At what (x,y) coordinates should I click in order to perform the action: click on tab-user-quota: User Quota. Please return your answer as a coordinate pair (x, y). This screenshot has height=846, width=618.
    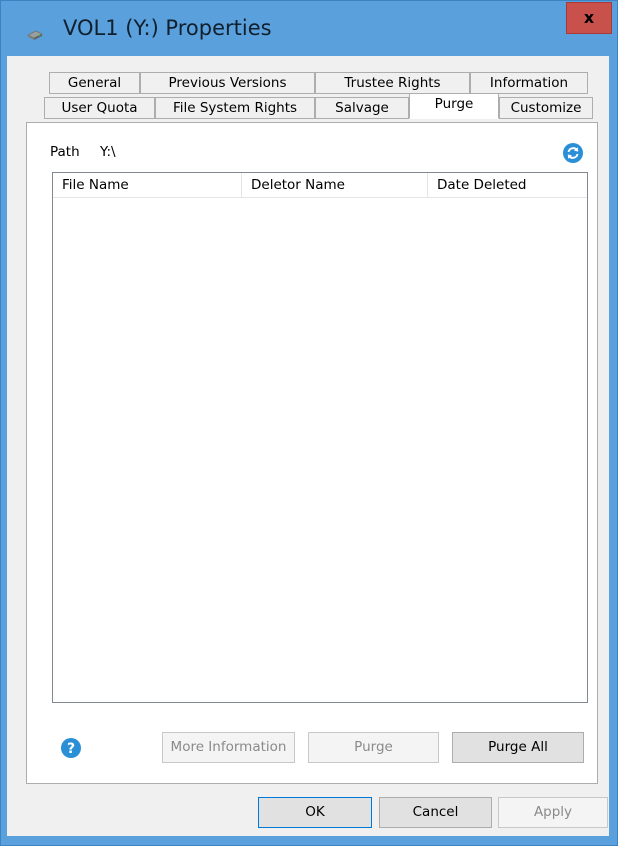
    Looking at the image, I should click on (99, 108).